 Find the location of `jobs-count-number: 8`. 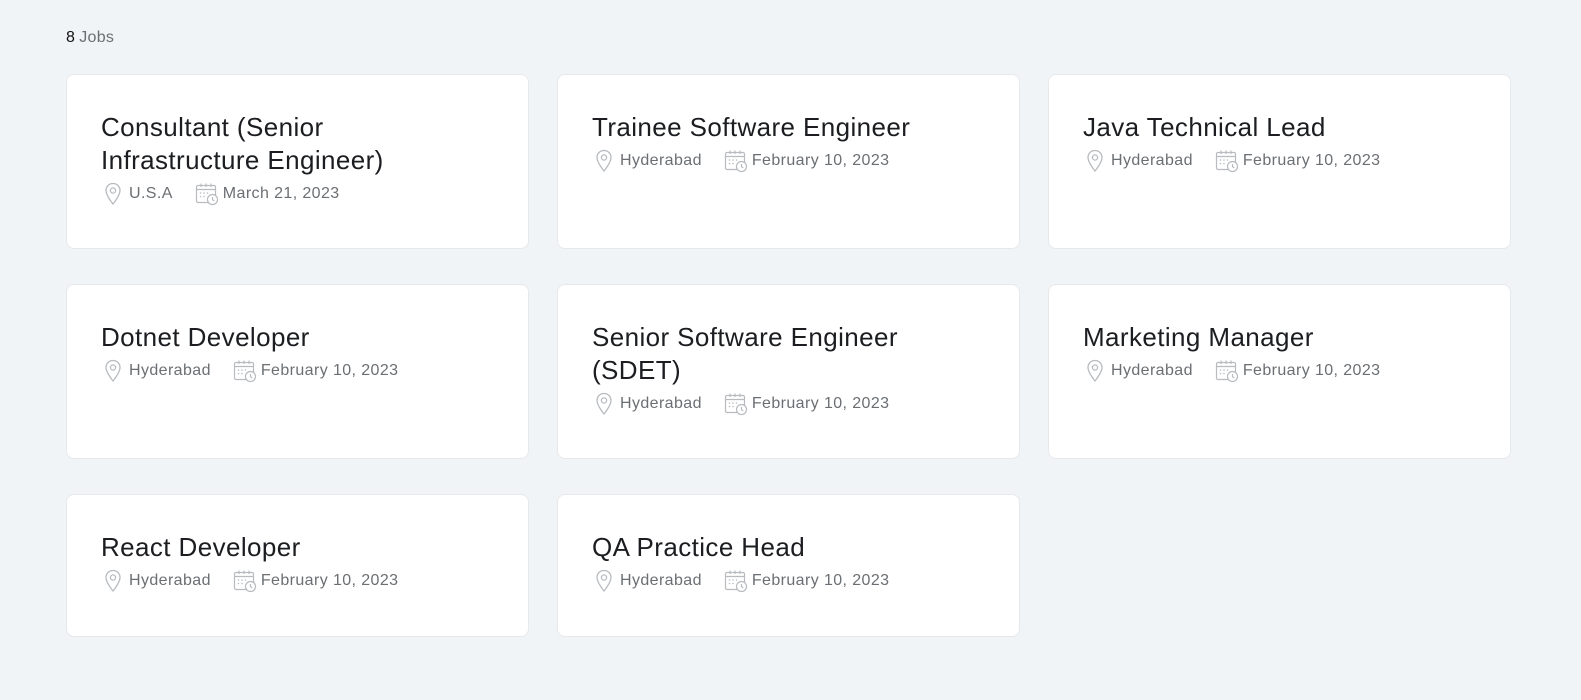

jobs-count-number: 8 is located at coordinates (71, 37).